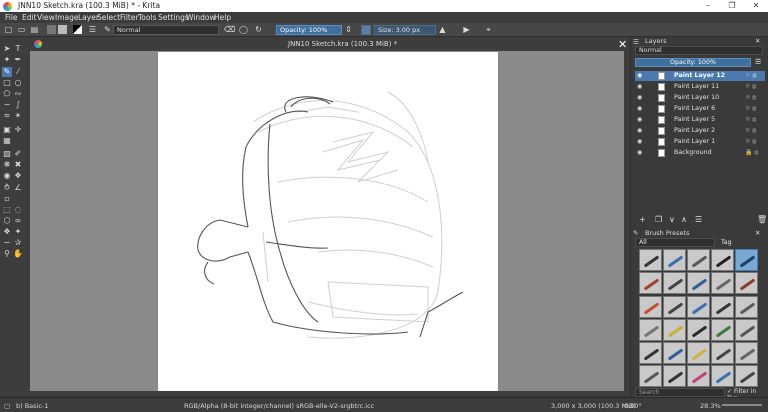  What do you see at coordinates (18, 60) in the screenshot?
I see `calligraphy-tool-icon: ✒` at bounding box center [18, 60].